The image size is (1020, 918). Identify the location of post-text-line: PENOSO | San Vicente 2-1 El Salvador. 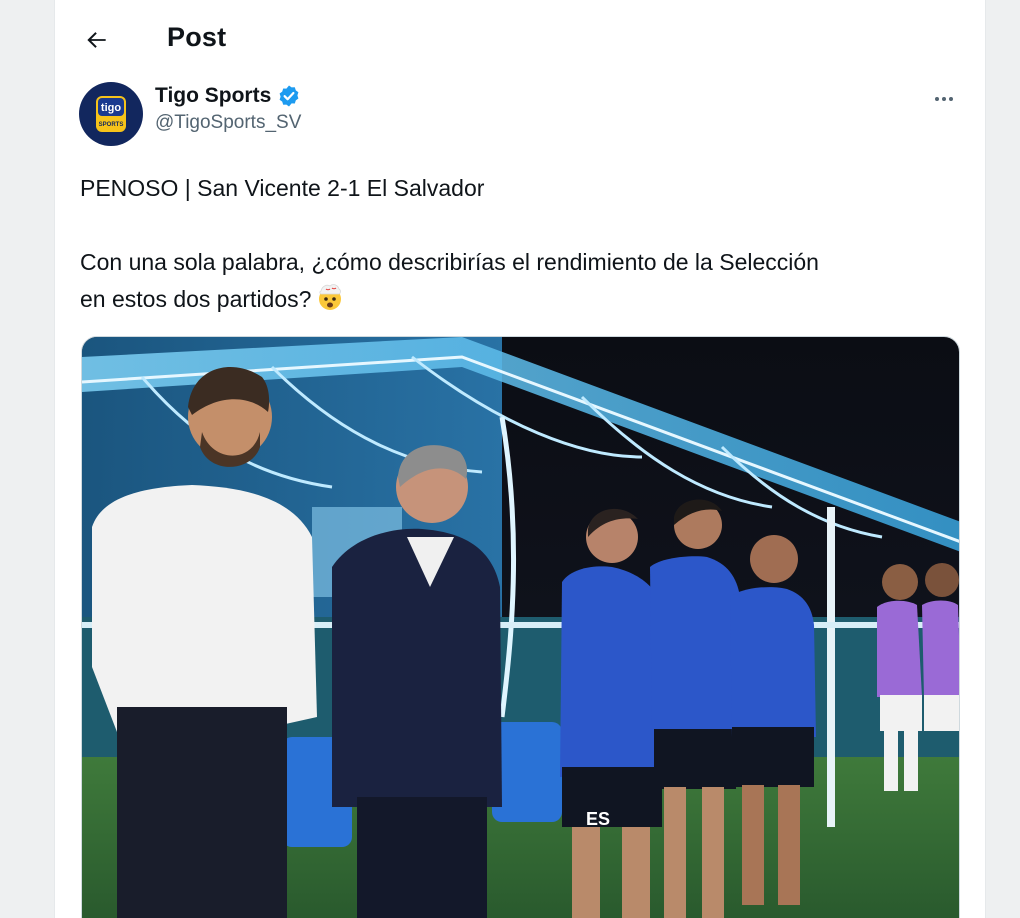
(282, 188).